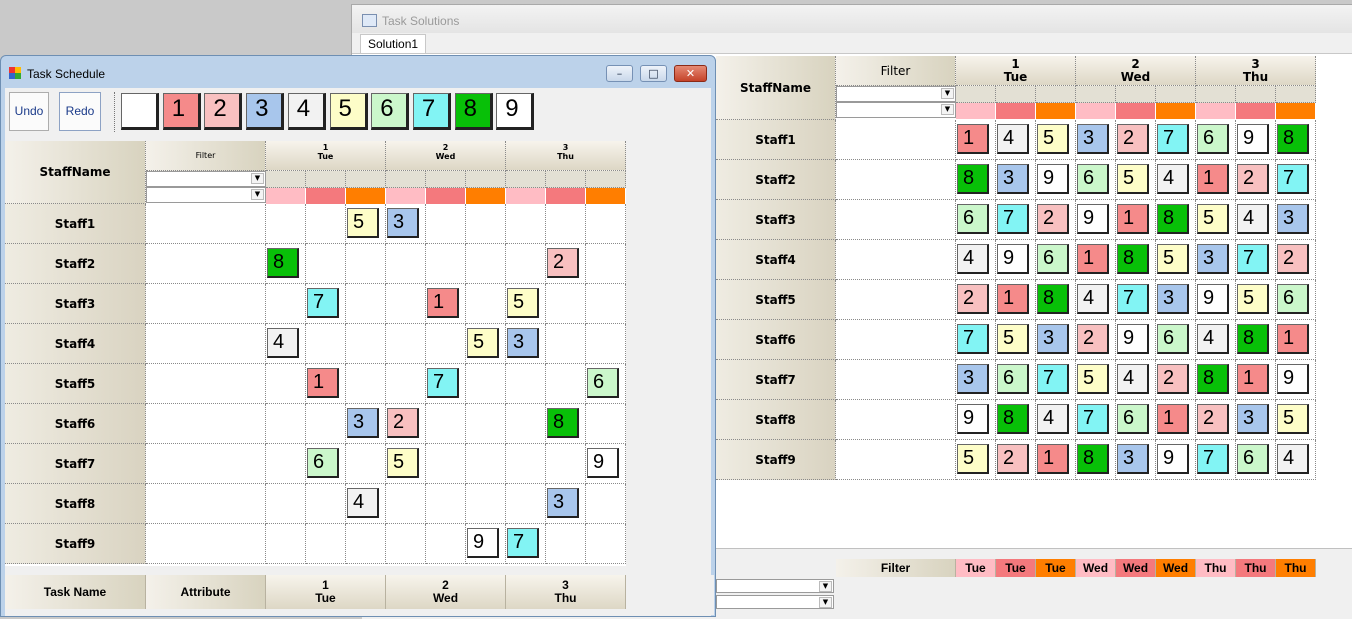  What do you see at coordinates (75, 344) in the screenshot?
I see `staff-row-header: Staff4` at bounding box center [75, 344].